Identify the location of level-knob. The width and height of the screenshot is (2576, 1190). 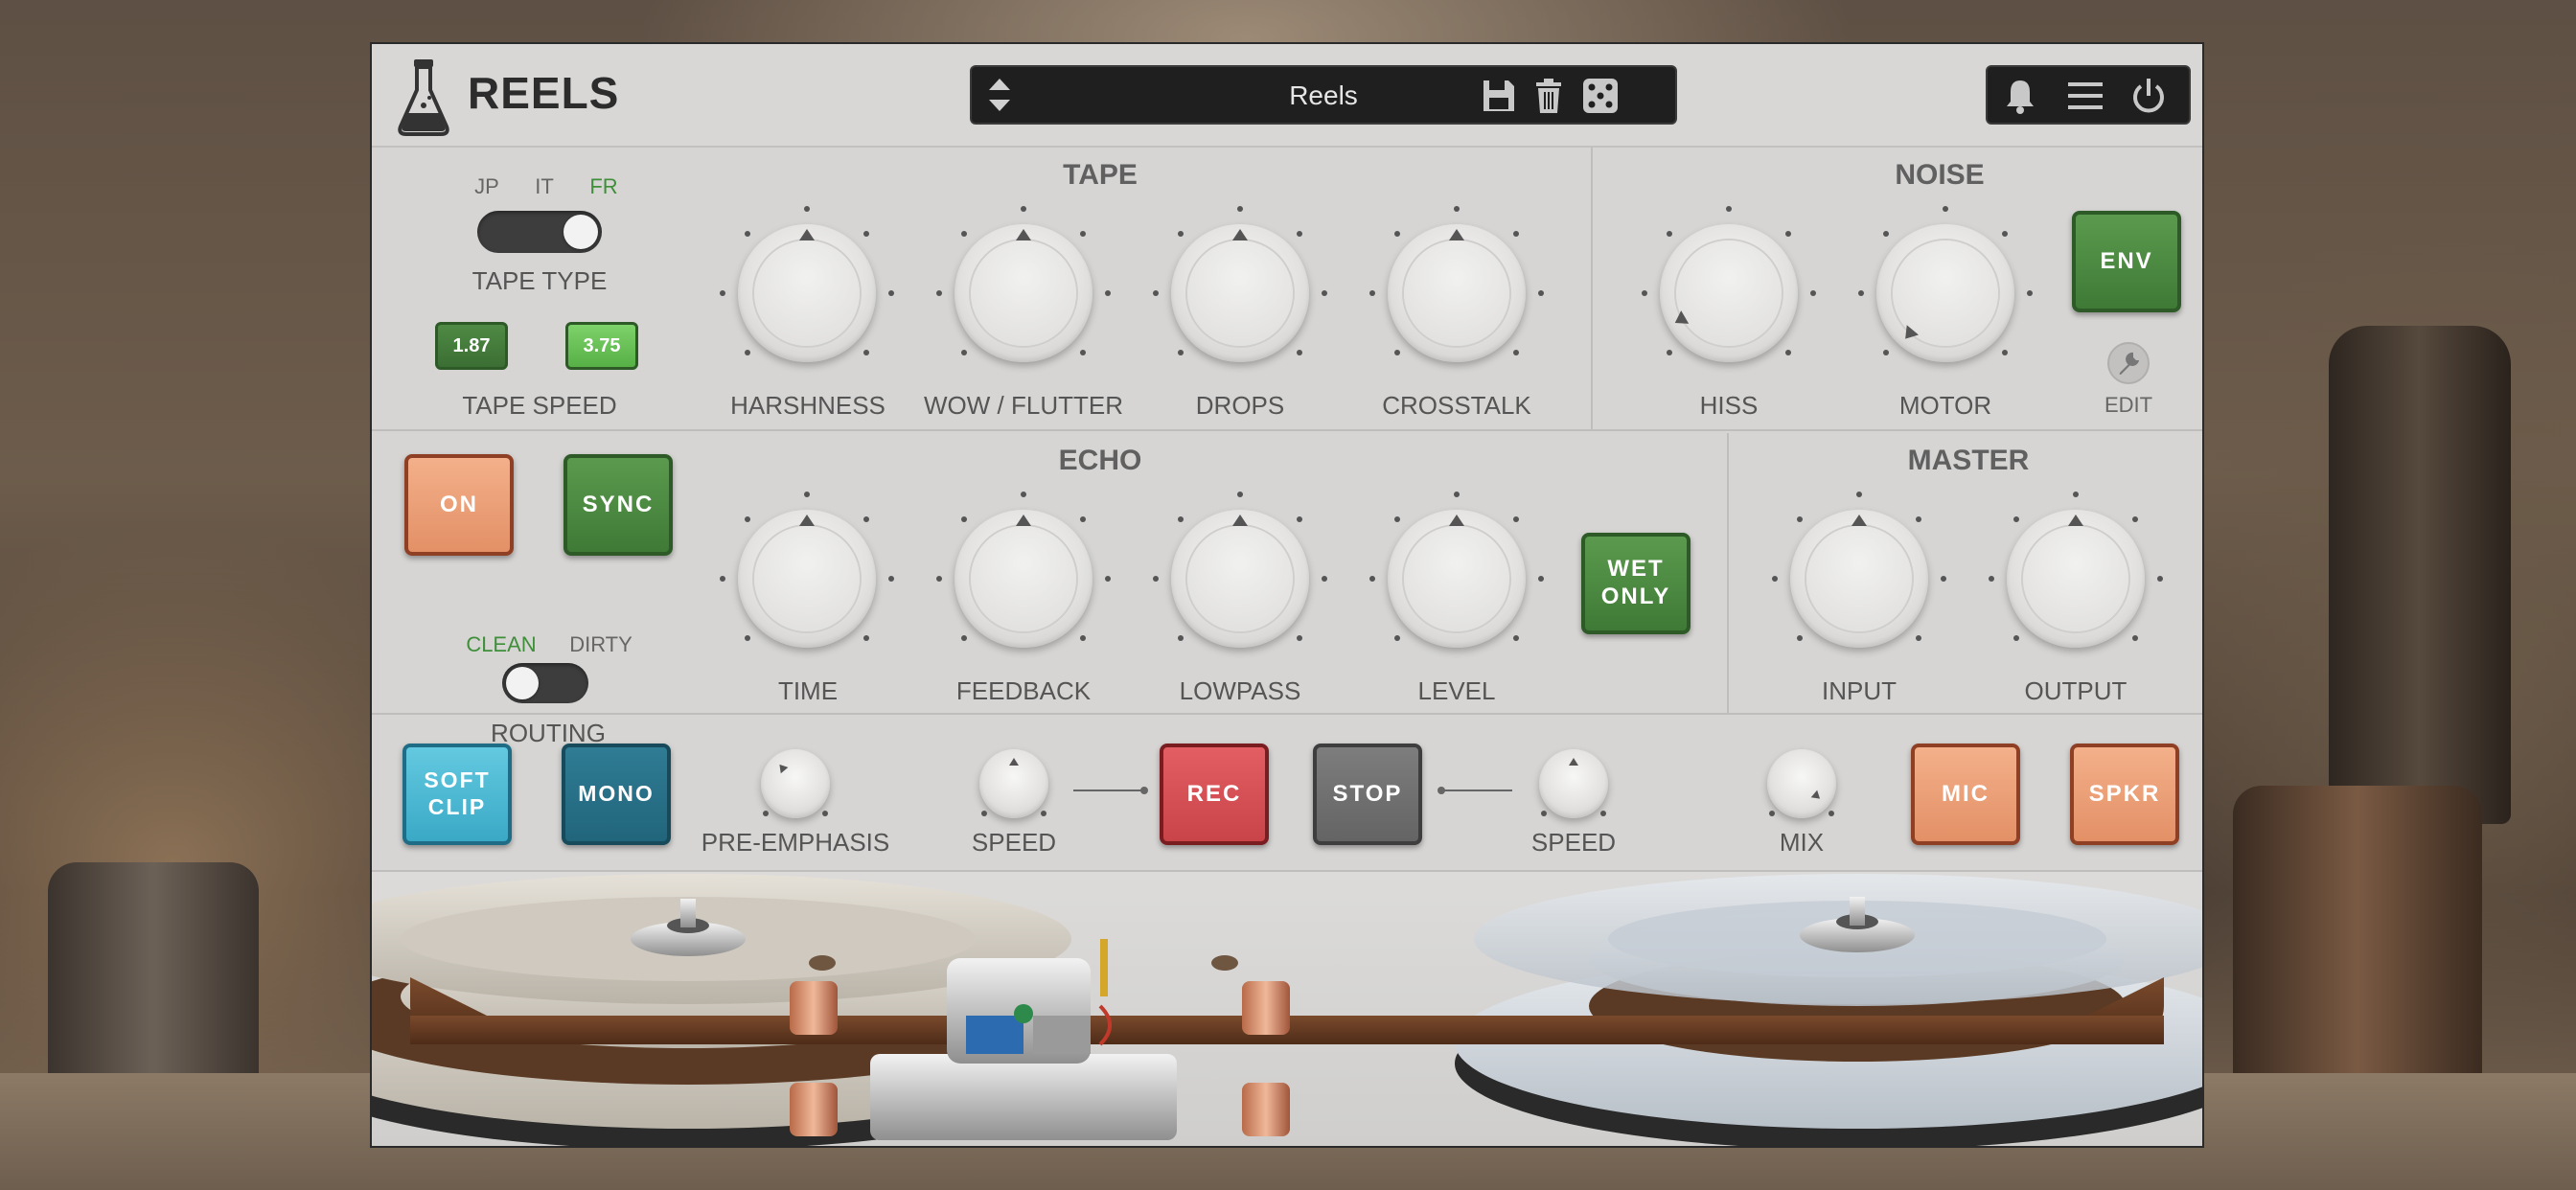
(1456, 579).